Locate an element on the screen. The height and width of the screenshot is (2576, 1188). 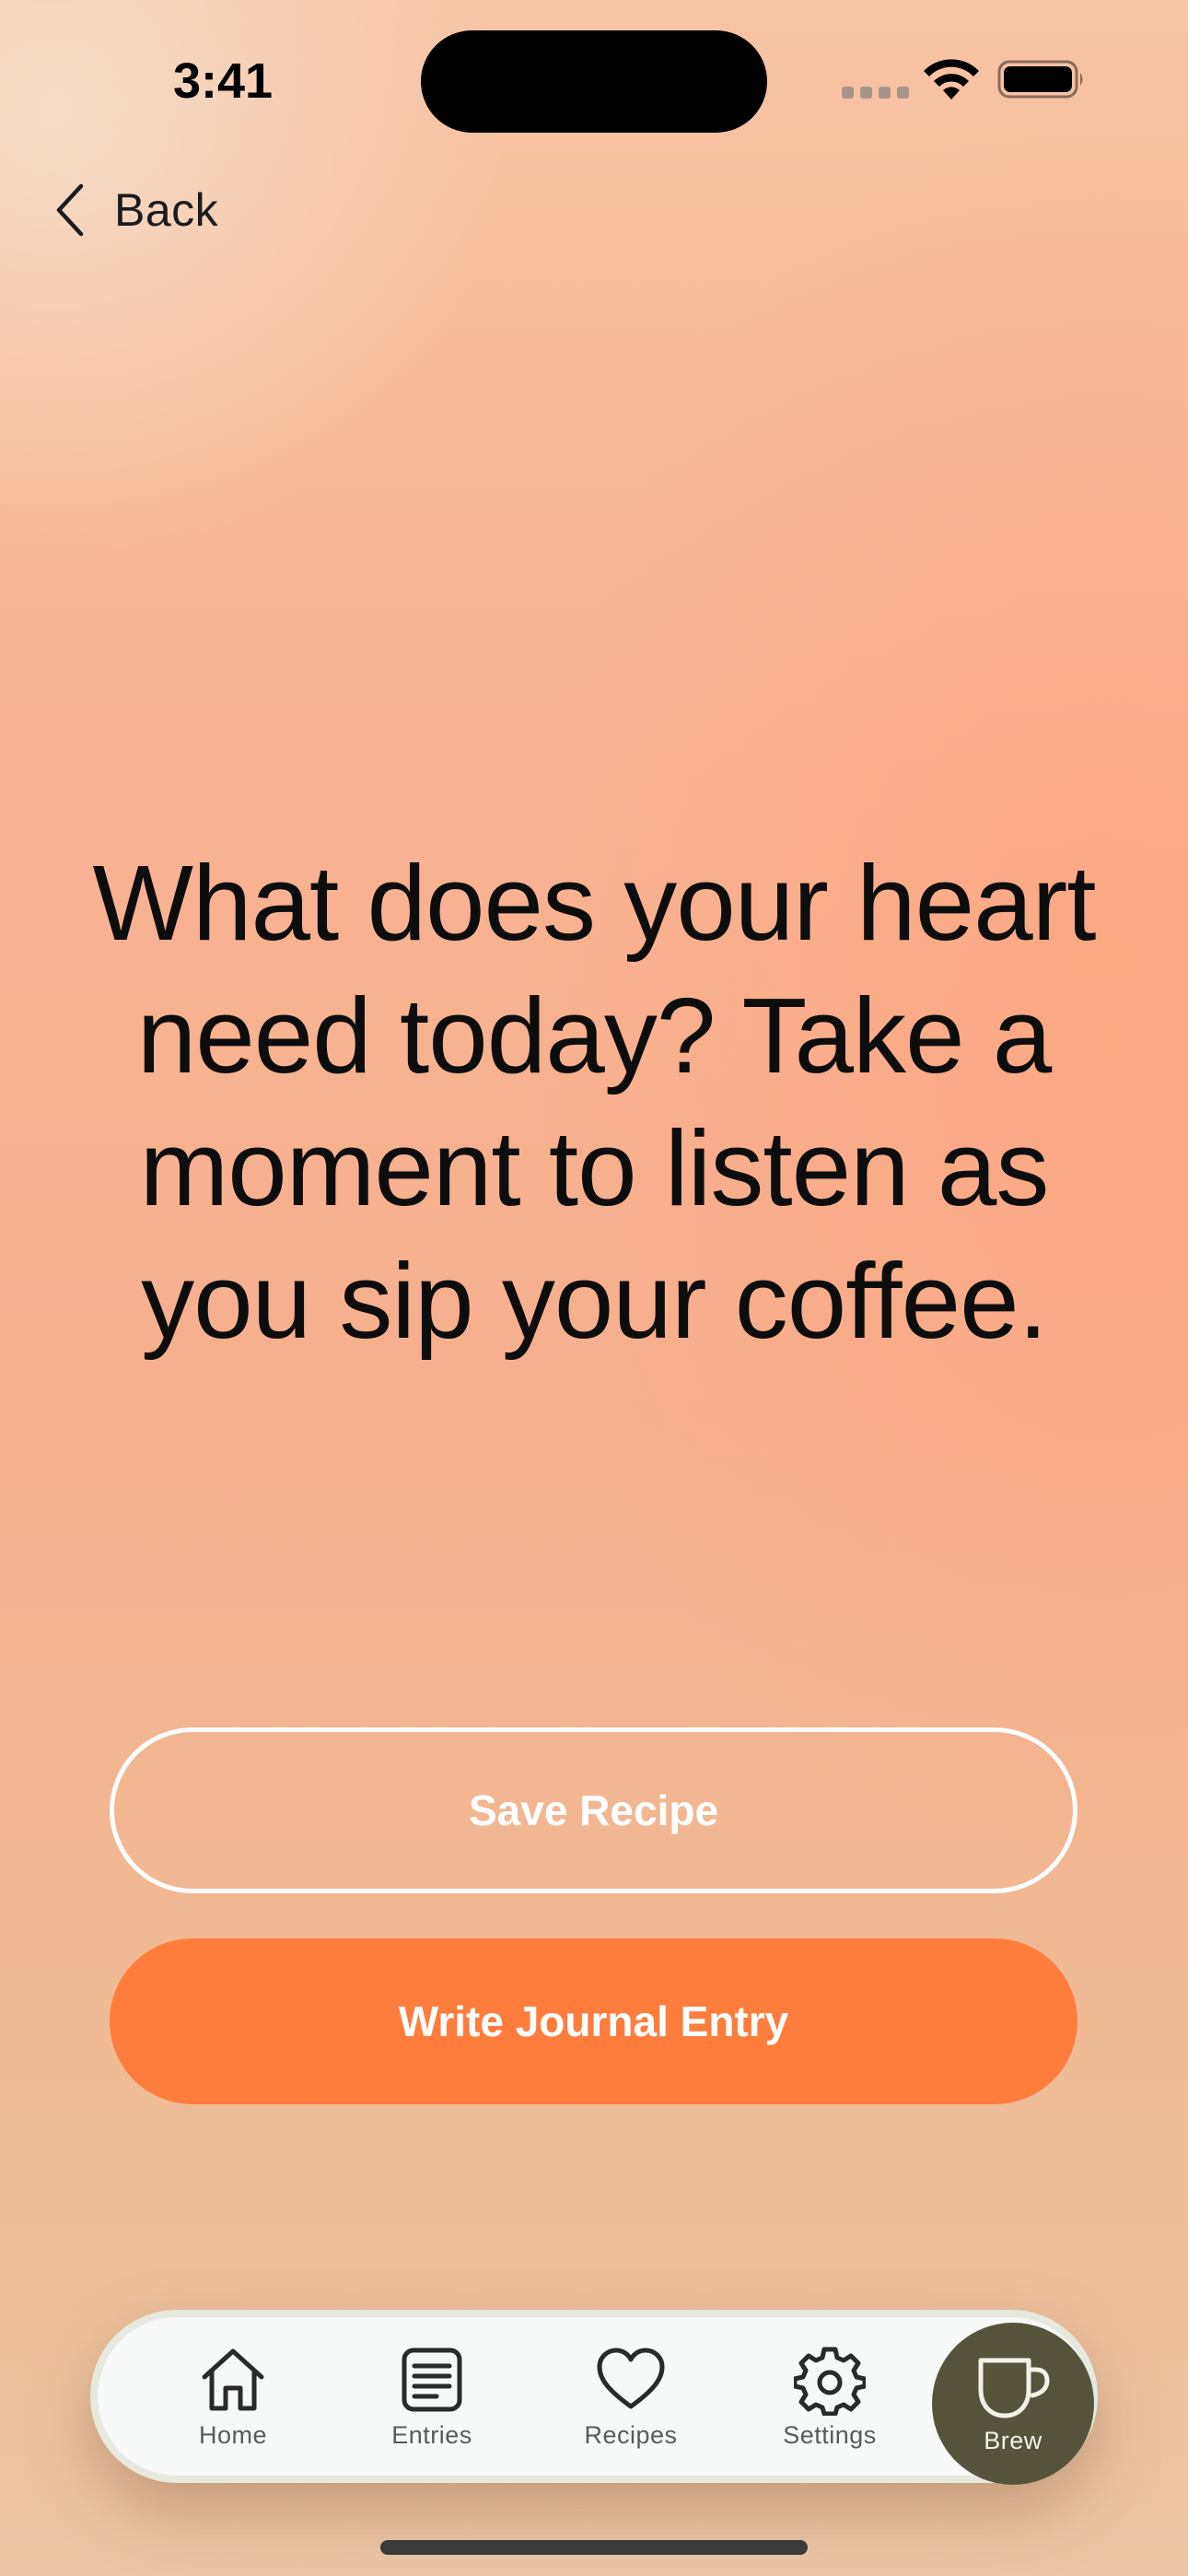
cup-icon is located at coordinates (1014, 2388).